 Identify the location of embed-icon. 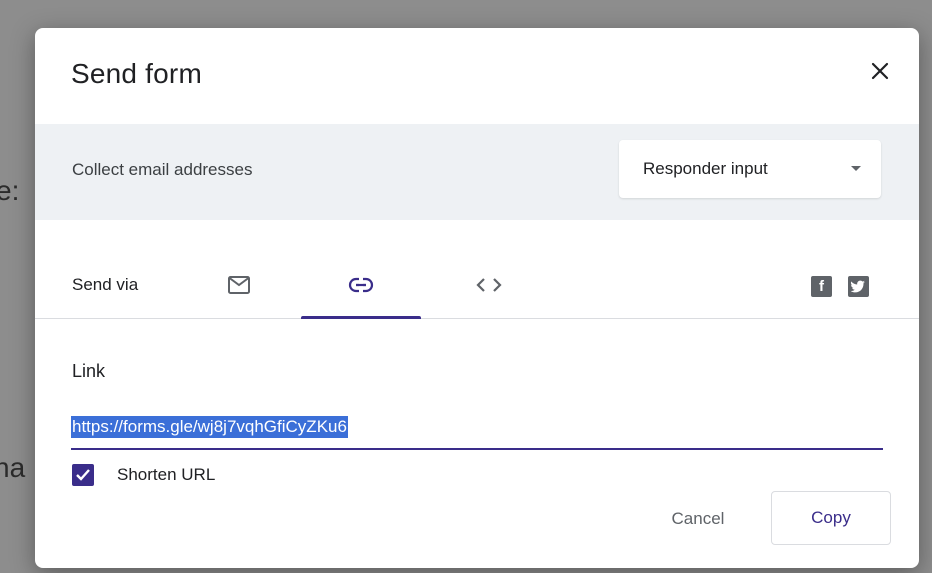
(489, 285).